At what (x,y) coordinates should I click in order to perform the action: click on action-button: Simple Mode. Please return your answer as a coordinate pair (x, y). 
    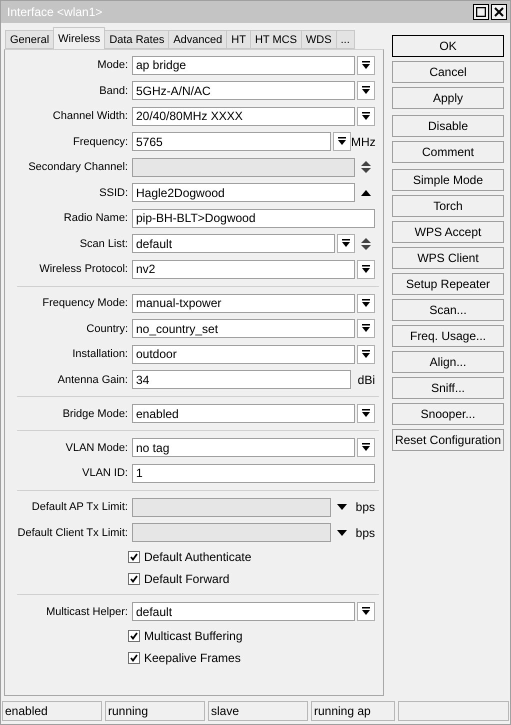
    Looking at the image, I should click on (448, 180).